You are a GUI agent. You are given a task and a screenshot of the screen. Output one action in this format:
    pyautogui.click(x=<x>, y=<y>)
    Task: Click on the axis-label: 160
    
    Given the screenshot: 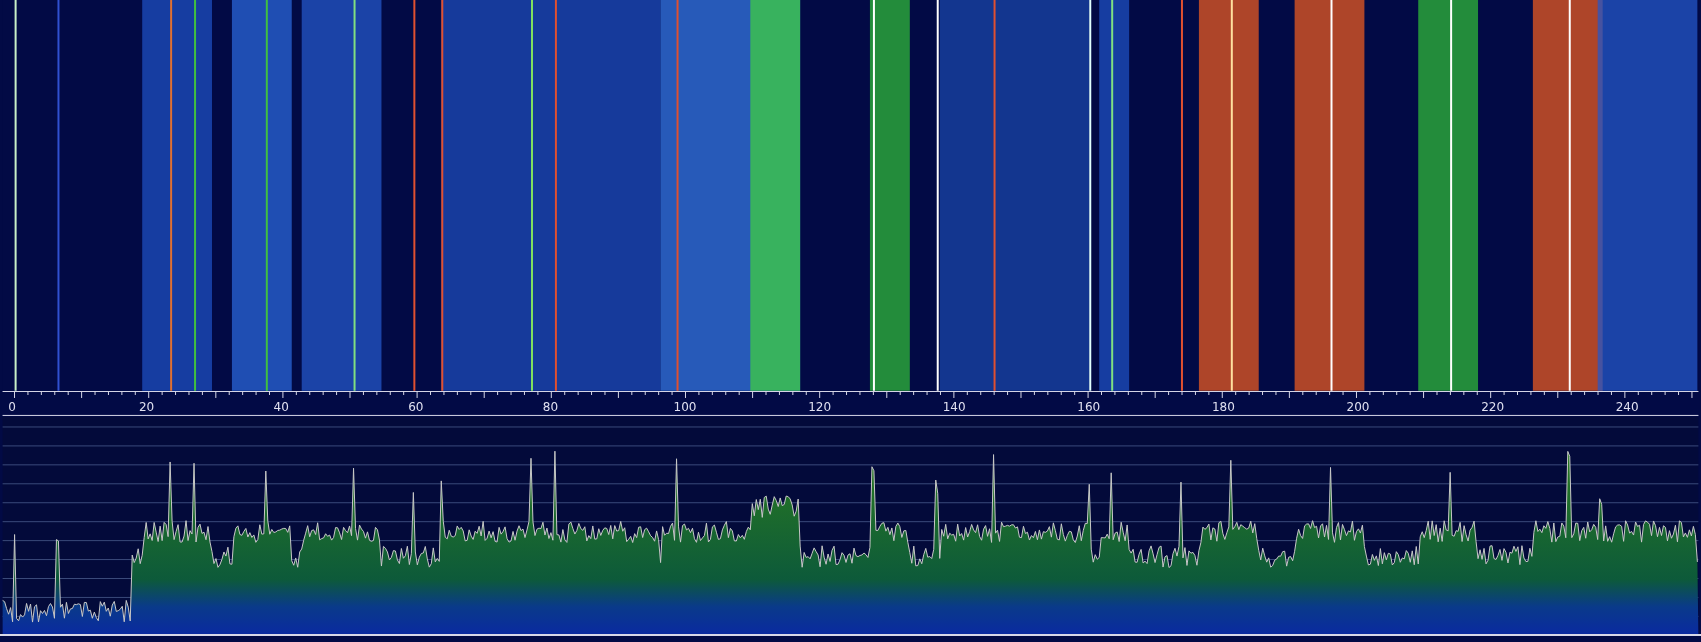 What is the action you would take?
    pyautogui.click(x=1089, y=407)
    